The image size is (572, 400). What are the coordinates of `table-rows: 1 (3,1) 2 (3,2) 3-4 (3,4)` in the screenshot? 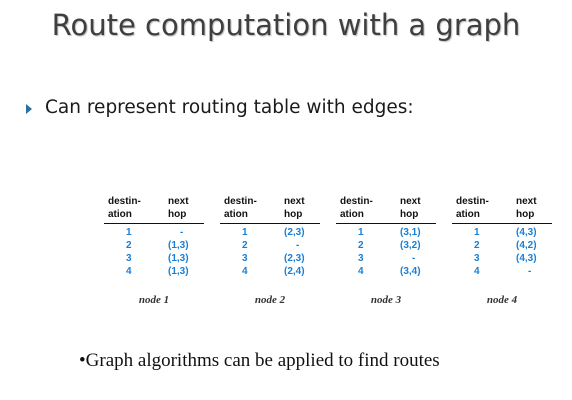 It's located at (386, 252).